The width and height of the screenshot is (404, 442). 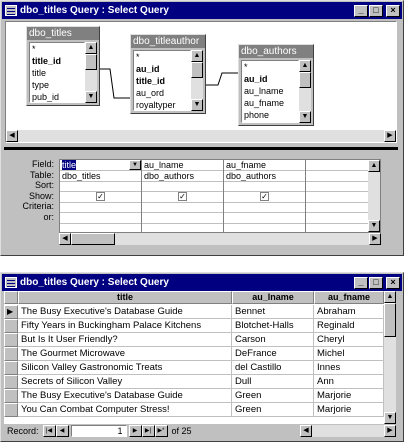 What do you see at coordinates (202, 282) in the screenshot?
I see `datasheet-titlebar: dbo_titles Query : Select Query _ □ ×` at bounding box center [202, 282].